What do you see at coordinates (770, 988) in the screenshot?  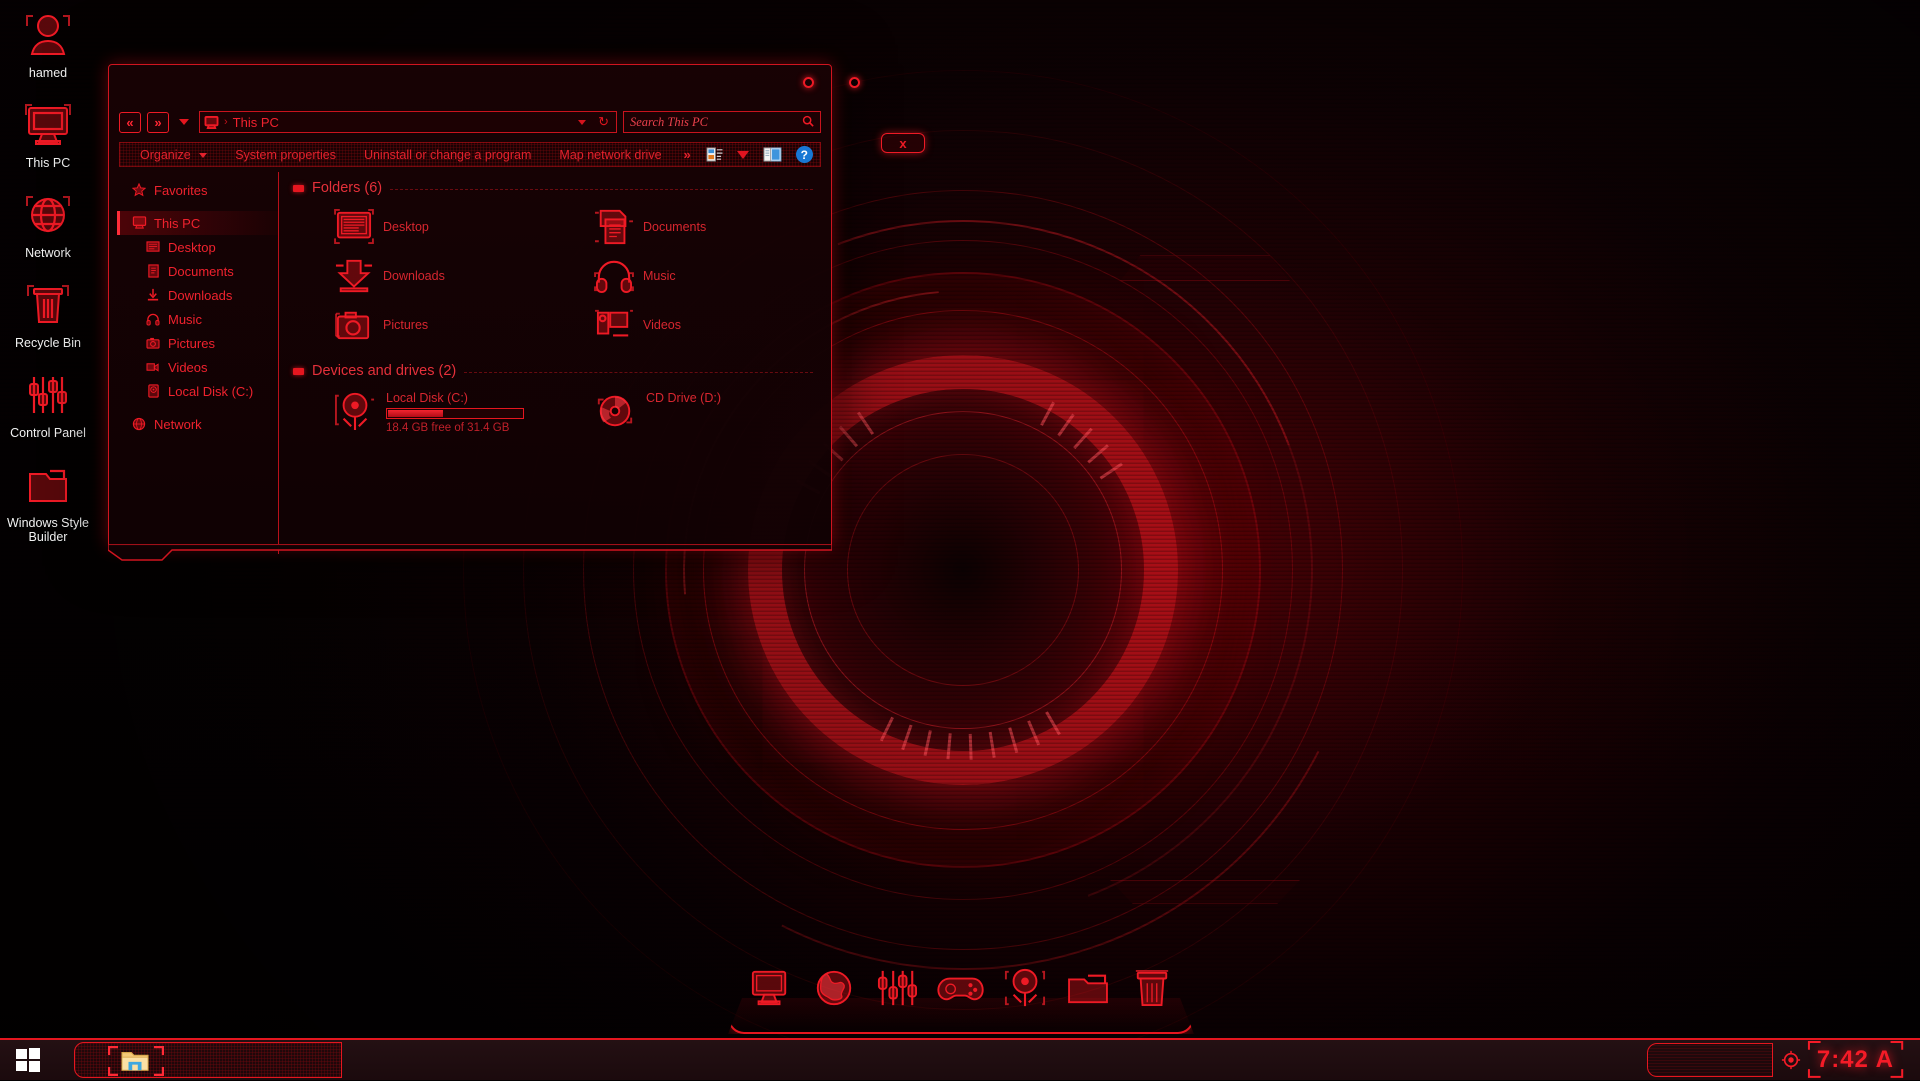 I see `dock-item-monitor` at bounding box center [770, 988].